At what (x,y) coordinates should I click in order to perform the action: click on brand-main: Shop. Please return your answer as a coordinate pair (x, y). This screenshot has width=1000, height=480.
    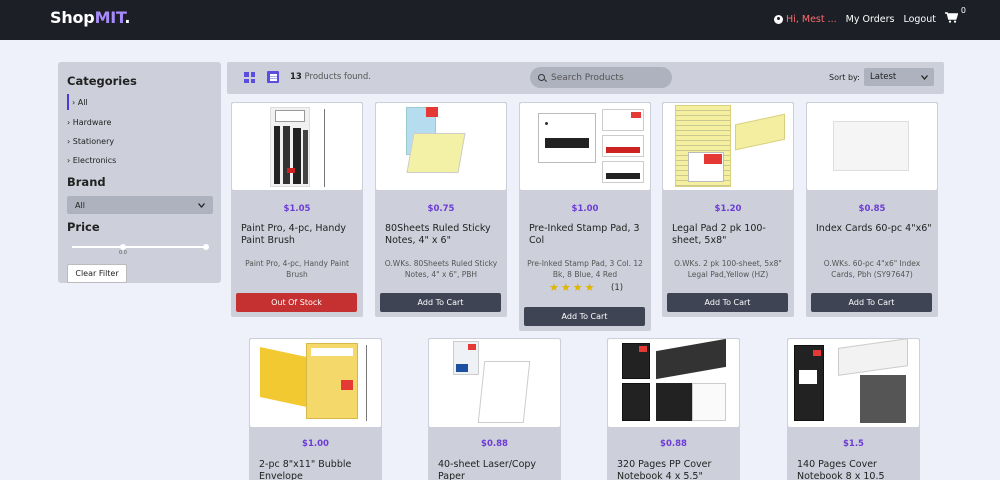
    Looking at the image, I should click on (72, 17).